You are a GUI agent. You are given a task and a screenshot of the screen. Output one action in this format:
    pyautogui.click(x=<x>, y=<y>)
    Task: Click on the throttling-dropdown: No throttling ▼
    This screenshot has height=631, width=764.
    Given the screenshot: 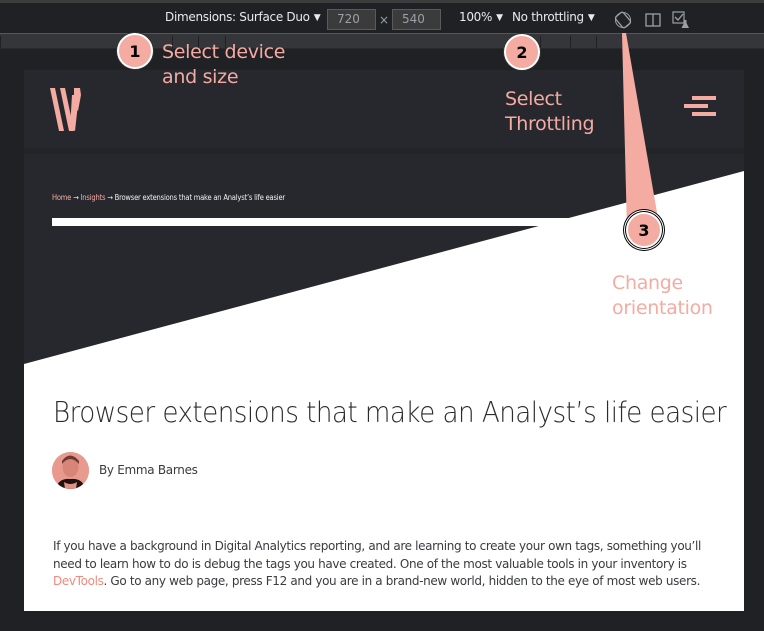 What is the action you would take?
    pyautogui.click(x=553, y=17)
    